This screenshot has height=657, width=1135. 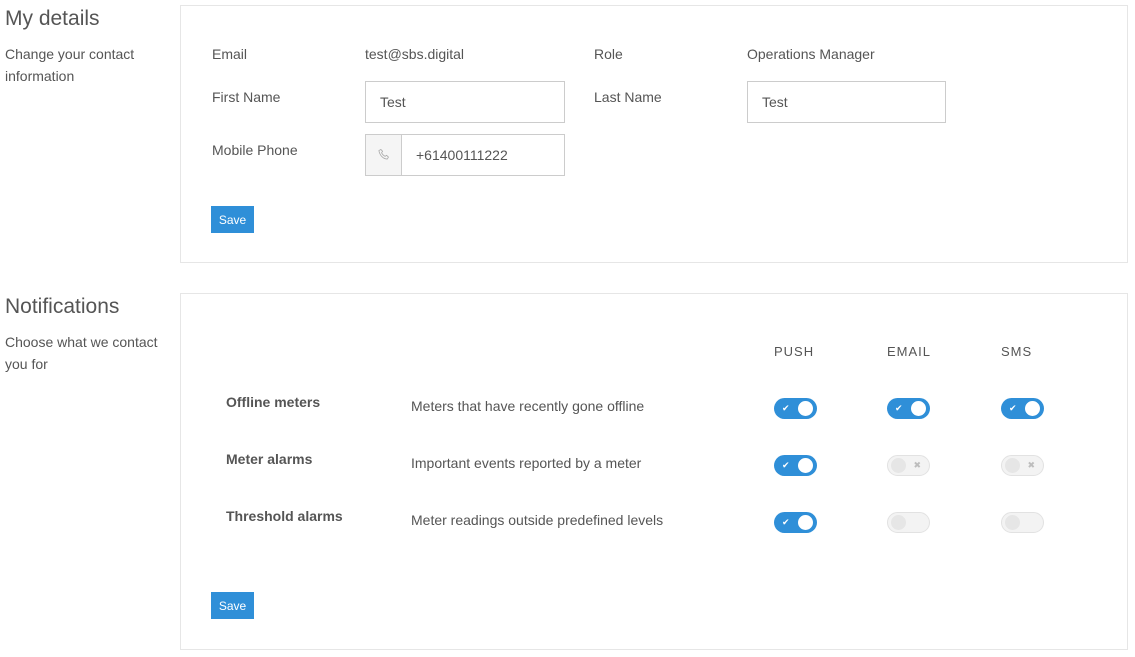 What do you see at coordinates (230, 54) in the screenshot?
I see `email-label: Email` at bounding box center [230, 54].